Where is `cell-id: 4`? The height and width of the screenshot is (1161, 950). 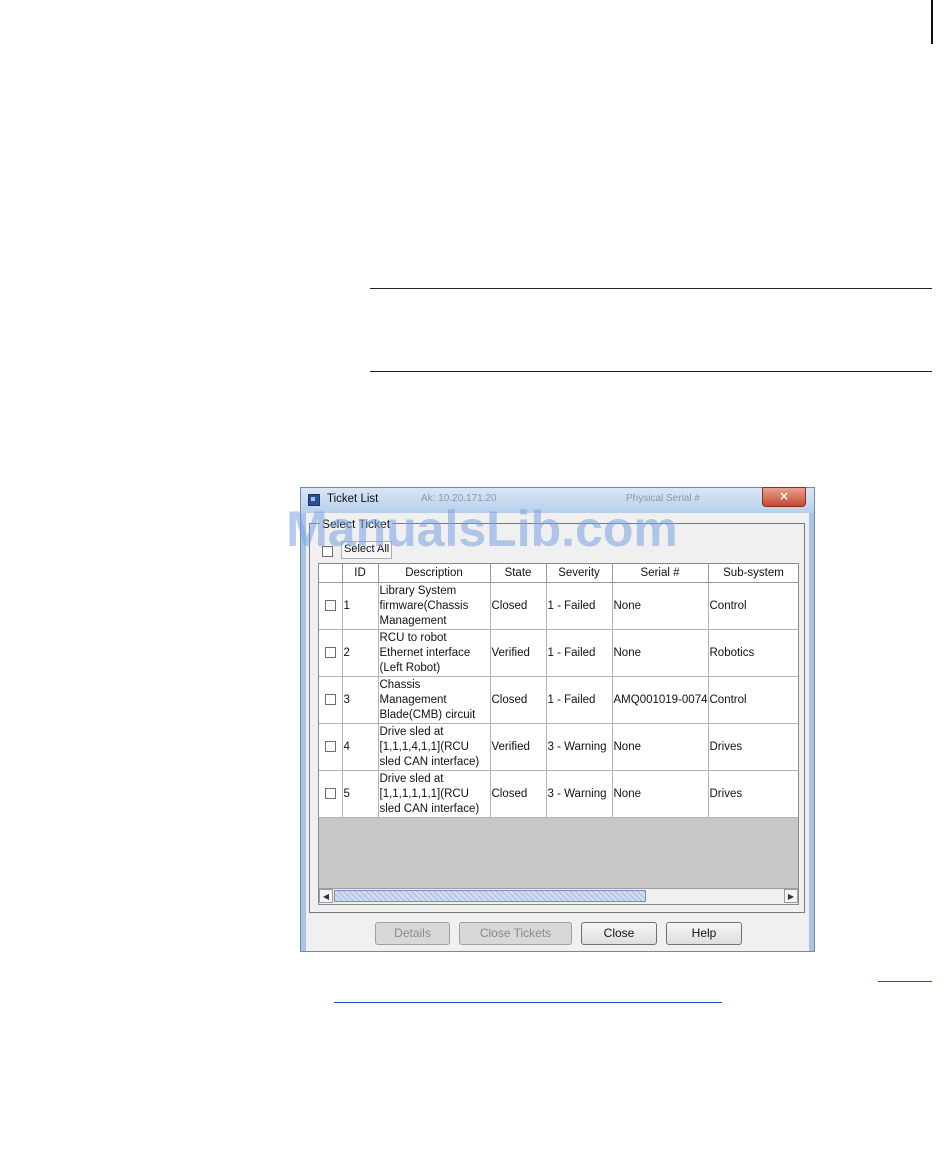
cell-id: 4 is located at coordinates (360, 747).